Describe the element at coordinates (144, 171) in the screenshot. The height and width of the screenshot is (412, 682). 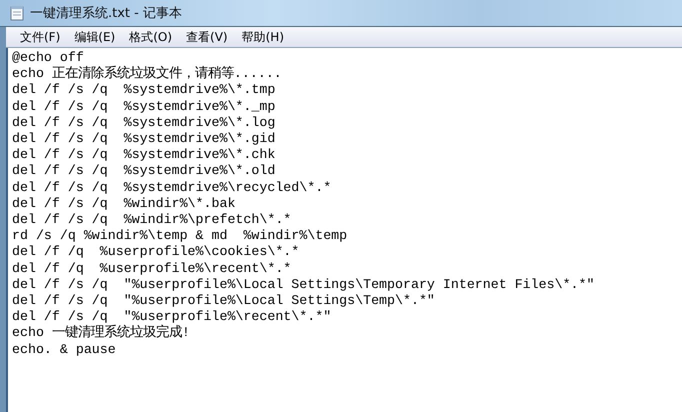
I see `code-line: del /f /s /q %systemdrive%\*.old` at that location.